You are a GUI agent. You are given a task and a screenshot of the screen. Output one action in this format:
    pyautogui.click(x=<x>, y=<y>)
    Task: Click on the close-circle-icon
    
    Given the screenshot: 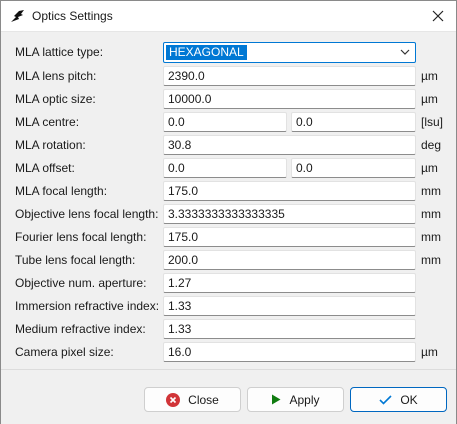 What is the action you would take?
    pyautogui.click(x=173, y=399)
    